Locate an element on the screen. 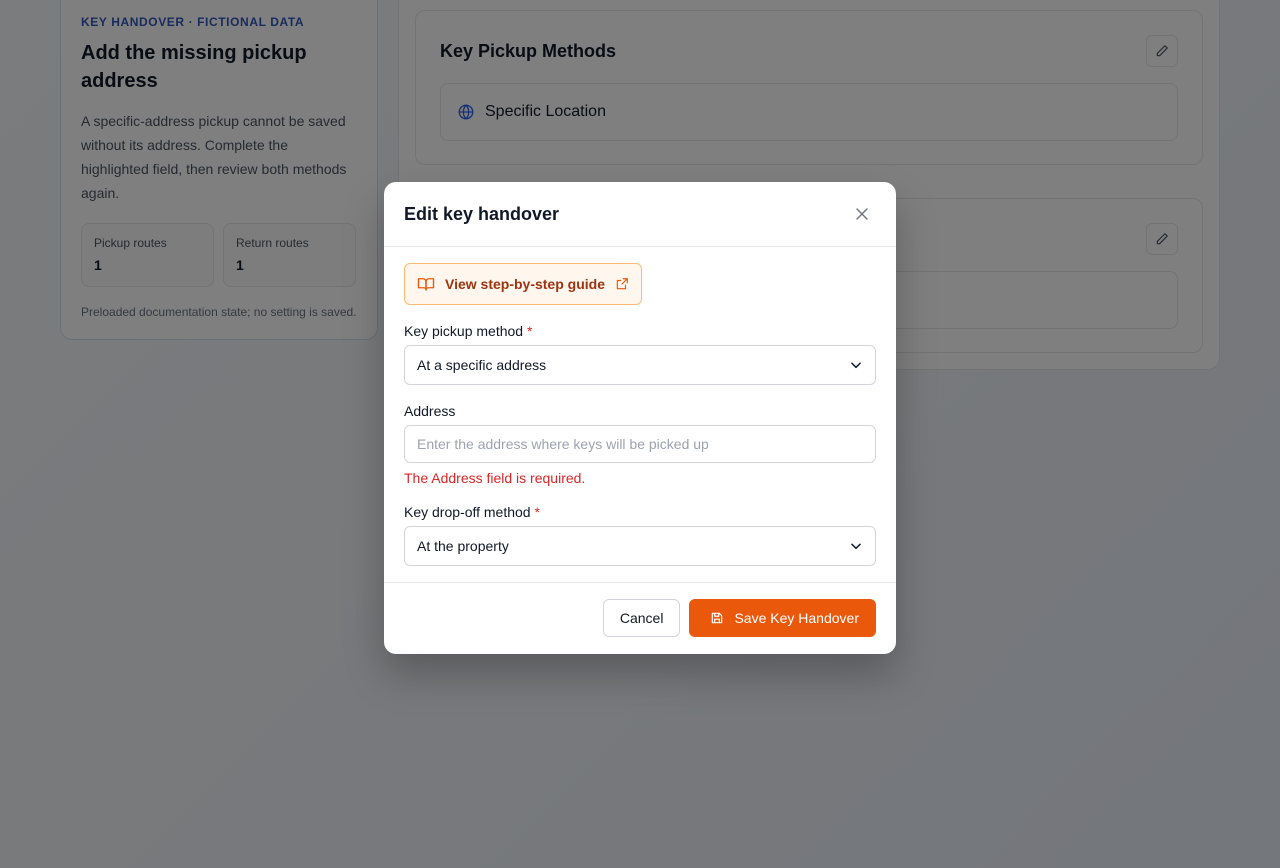  dropoff-method-value: At the property is located at coordinates (463, 546).